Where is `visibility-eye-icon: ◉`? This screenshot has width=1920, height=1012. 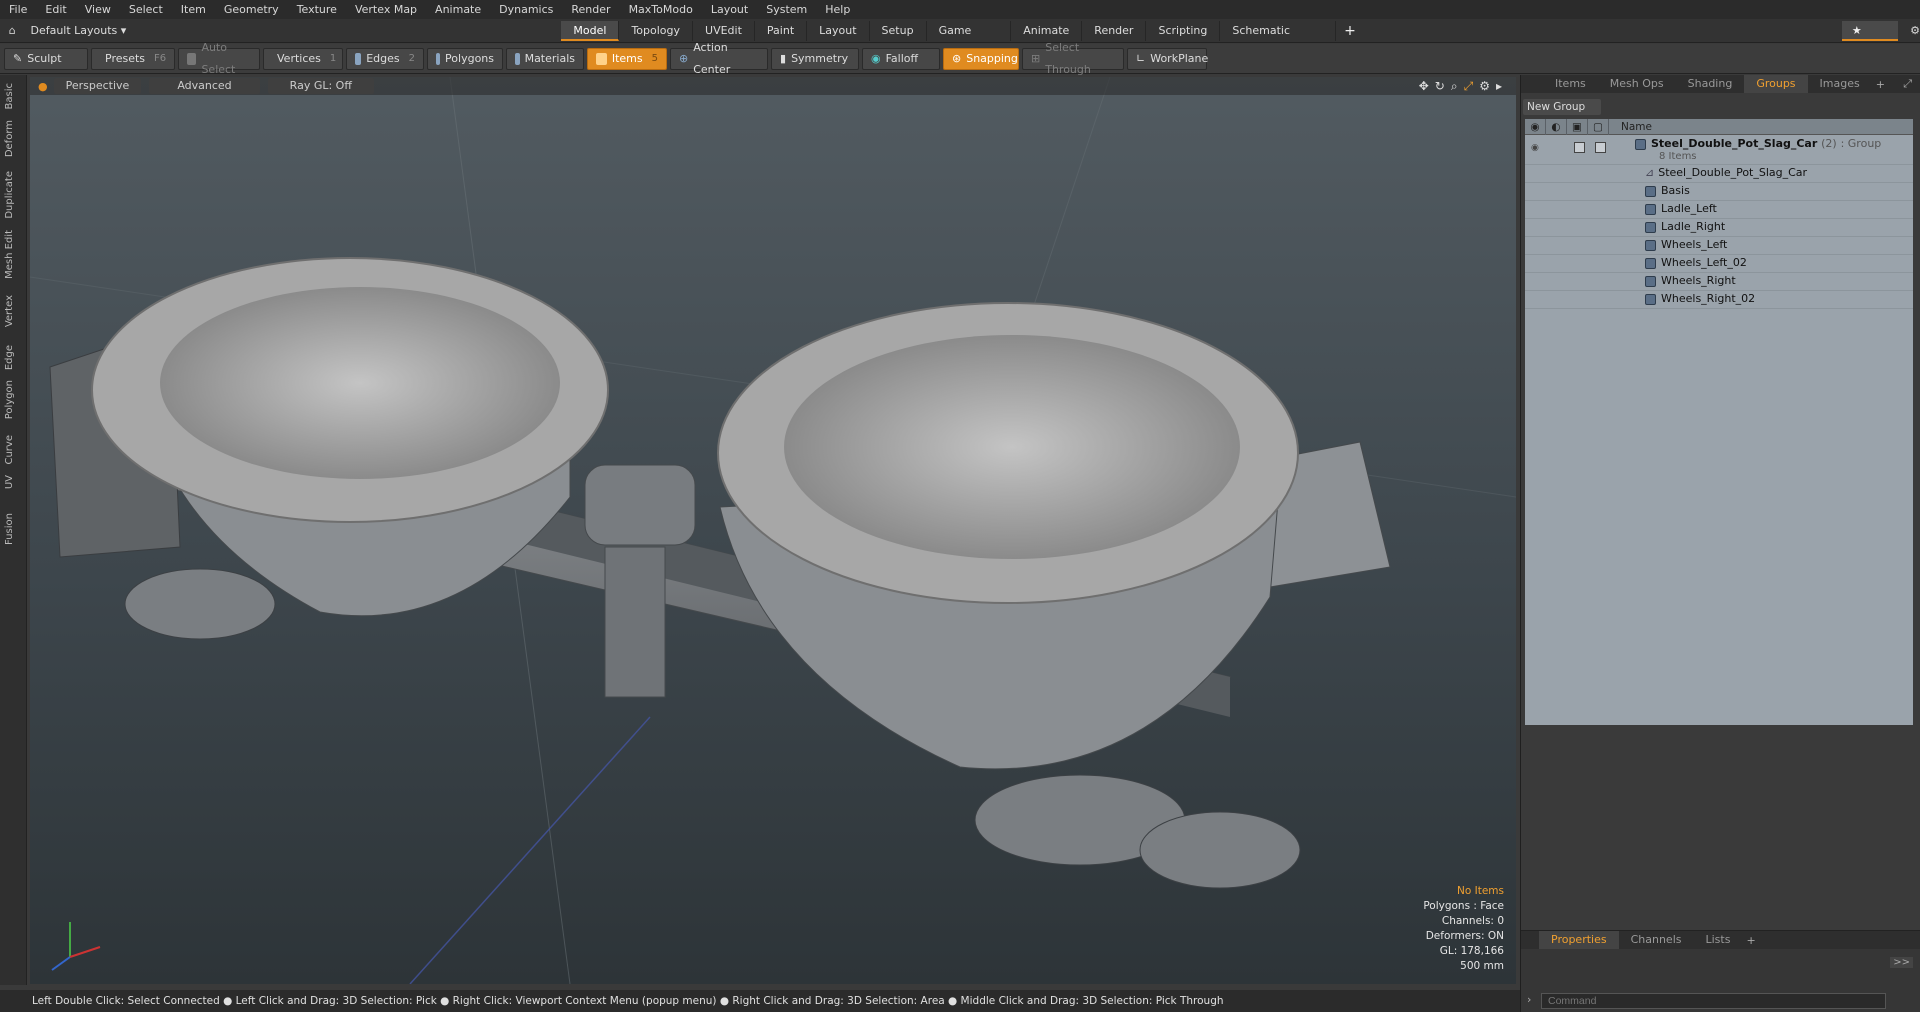 visibility-eye-icon: ◉ is located at coordinates (1535, 148).